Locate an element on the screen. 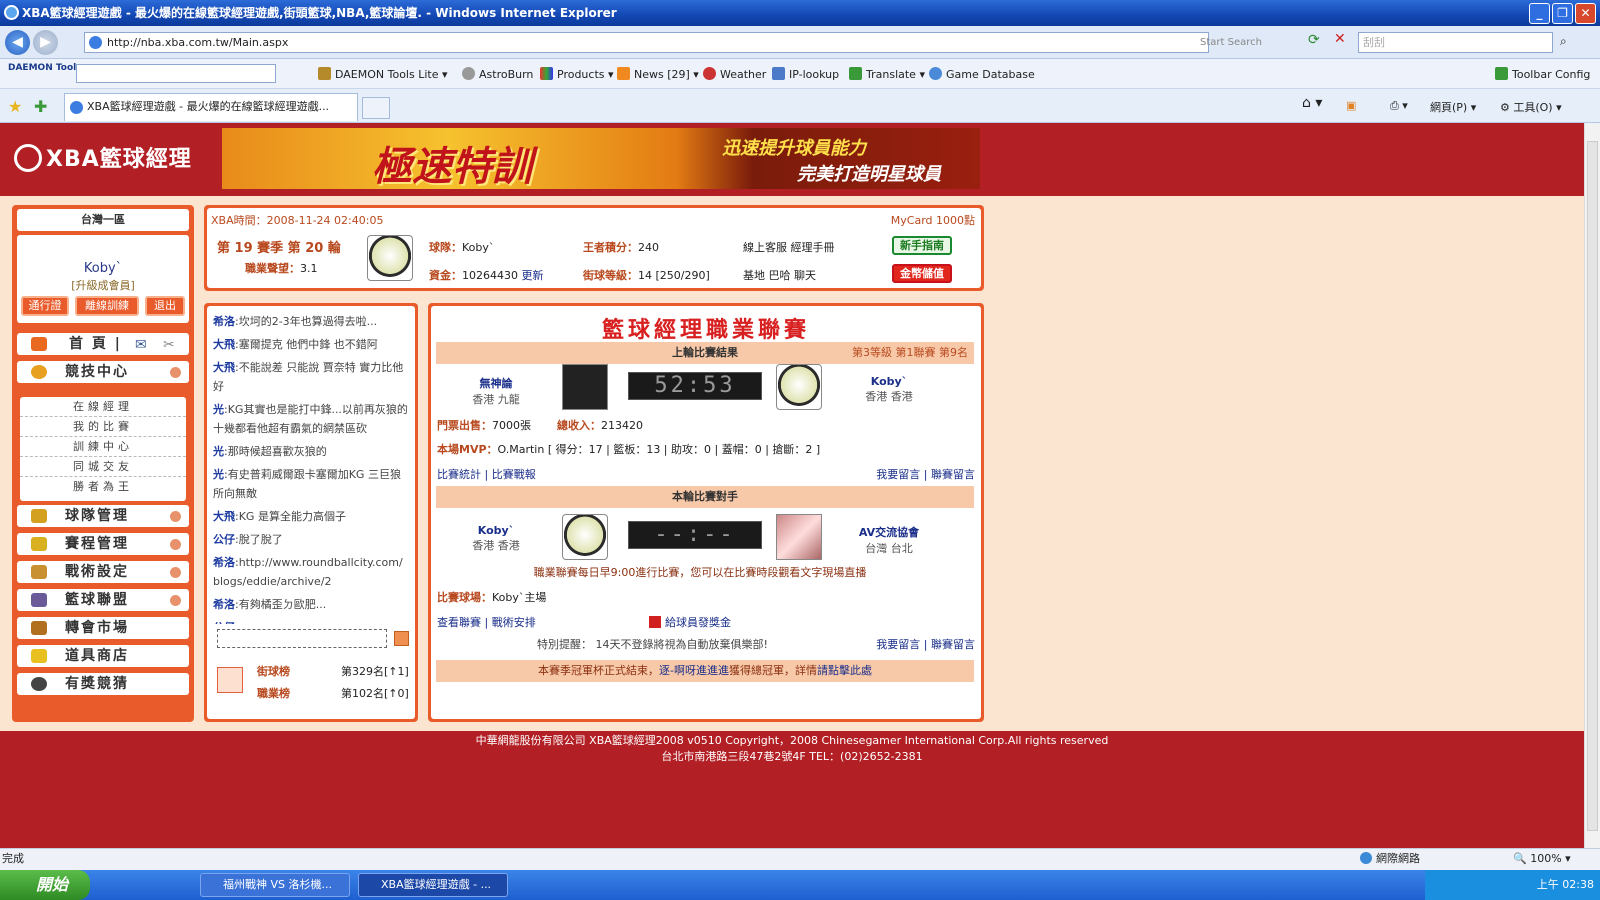 The width and height of the screenshot is (1600, 900). products-button: Products ▾ is located at coordinates (577, 74).